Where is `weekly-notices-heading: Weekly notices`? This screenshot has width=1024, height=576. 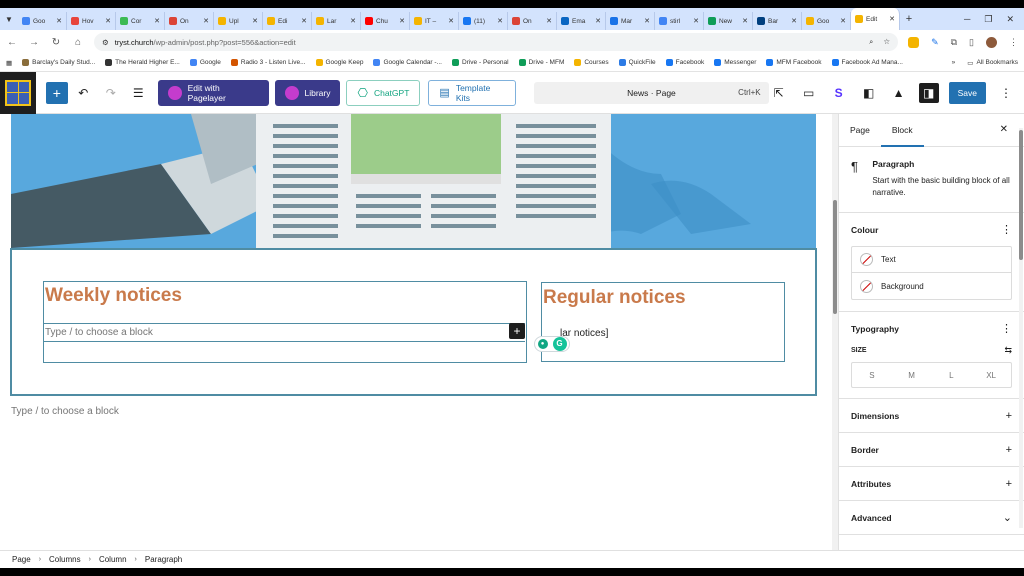
weekly-notices-heading: Weekly notices is located at coordinates (113, 296).